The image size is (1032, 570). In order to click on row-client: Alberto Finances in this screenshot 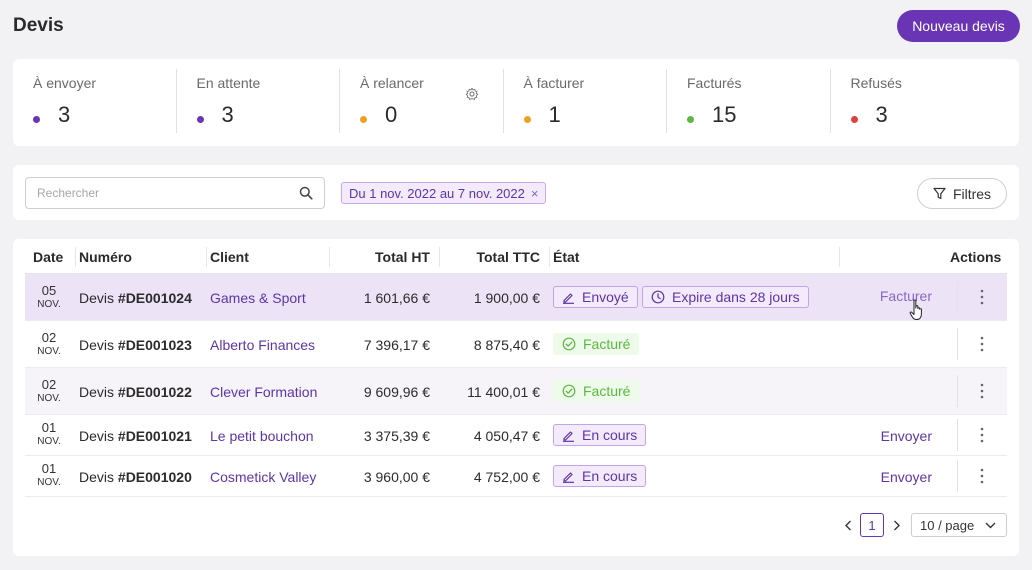, I will do `click(262, 345)`.